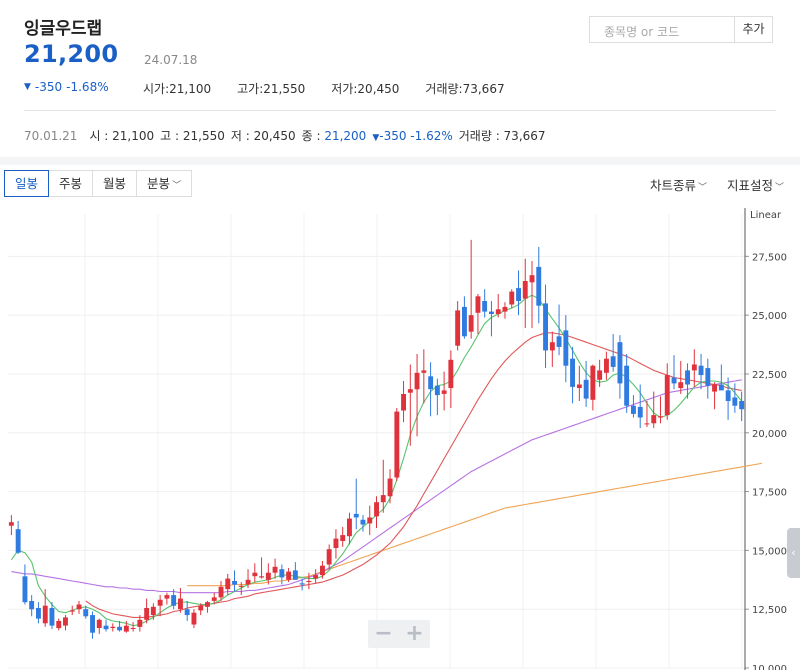  What do you see at coordinates (766, 215) in the screenshot?
I see `scale-label: Linear` at bounding box center [766, 215].